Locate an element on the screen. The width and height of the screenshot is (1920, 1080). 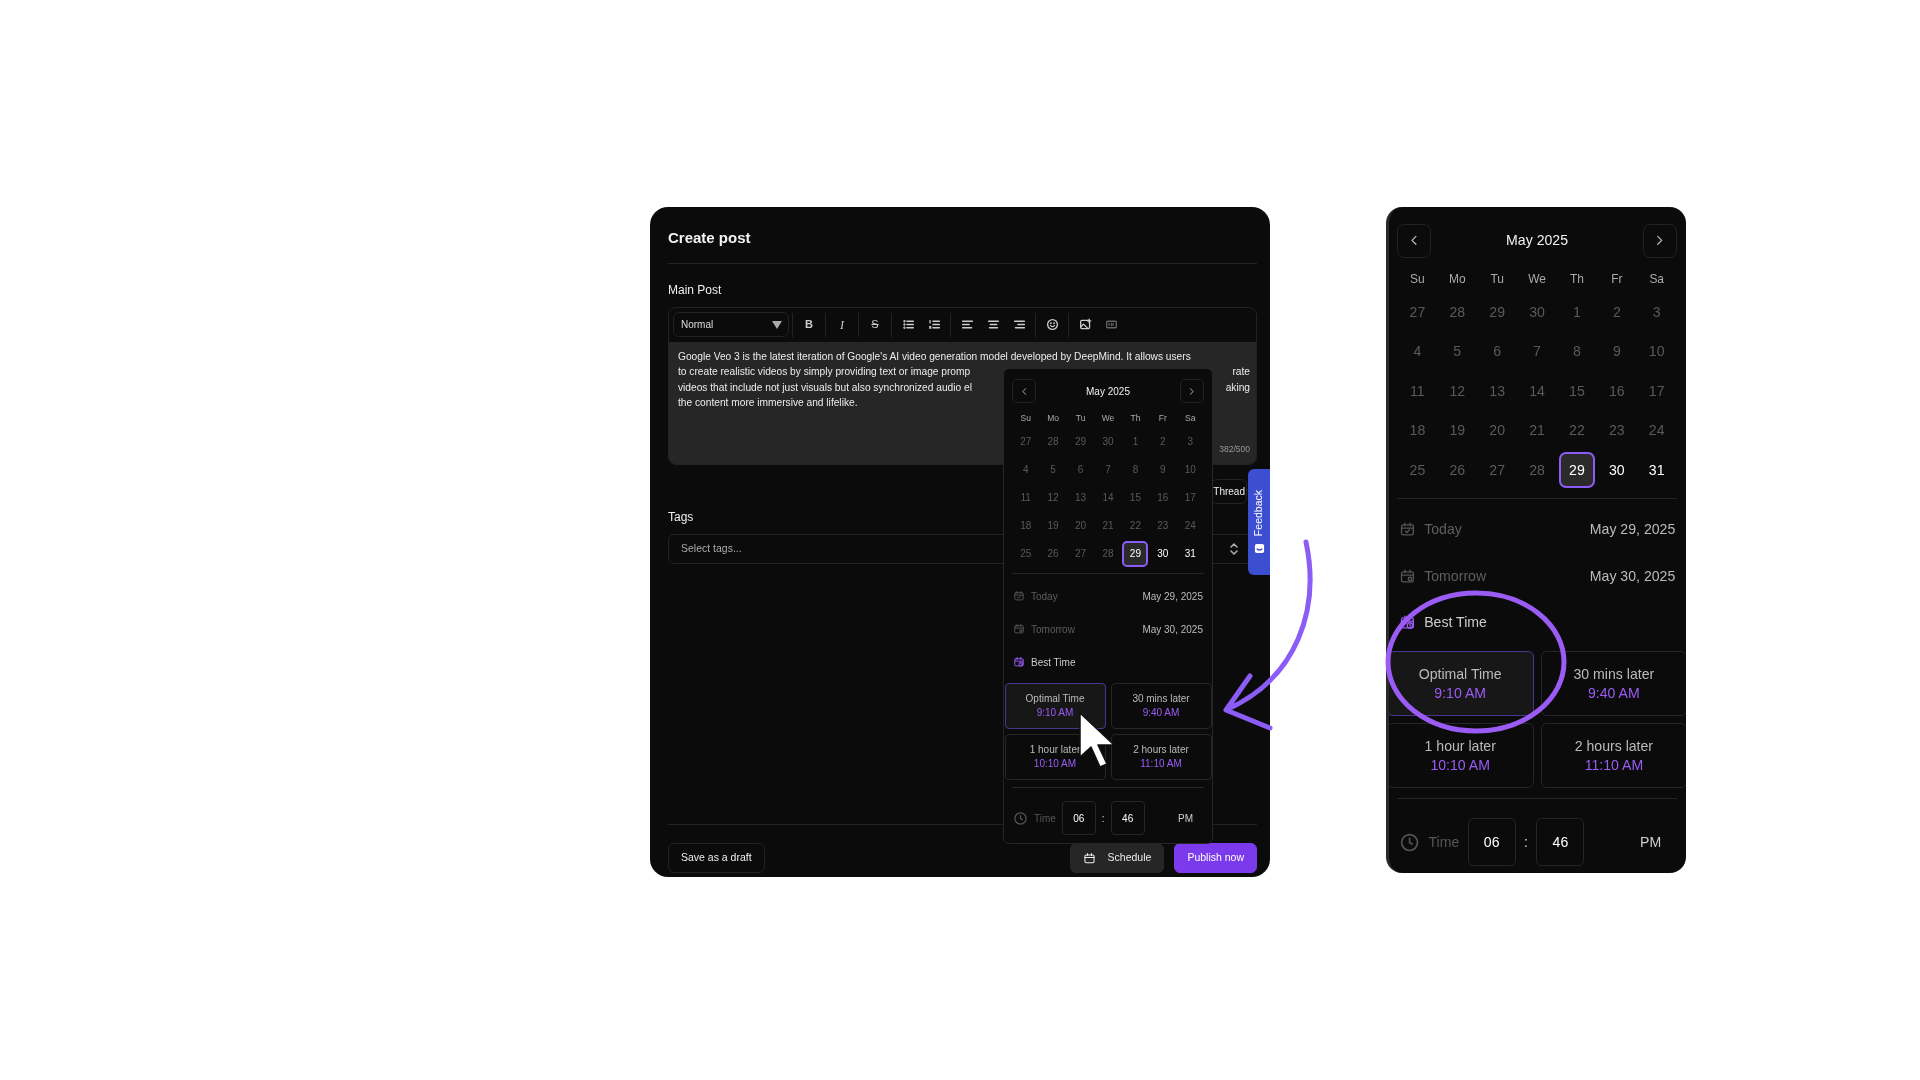
time-slot: 1 hour later 10:10 AM is located at coordinates (1461, 756).